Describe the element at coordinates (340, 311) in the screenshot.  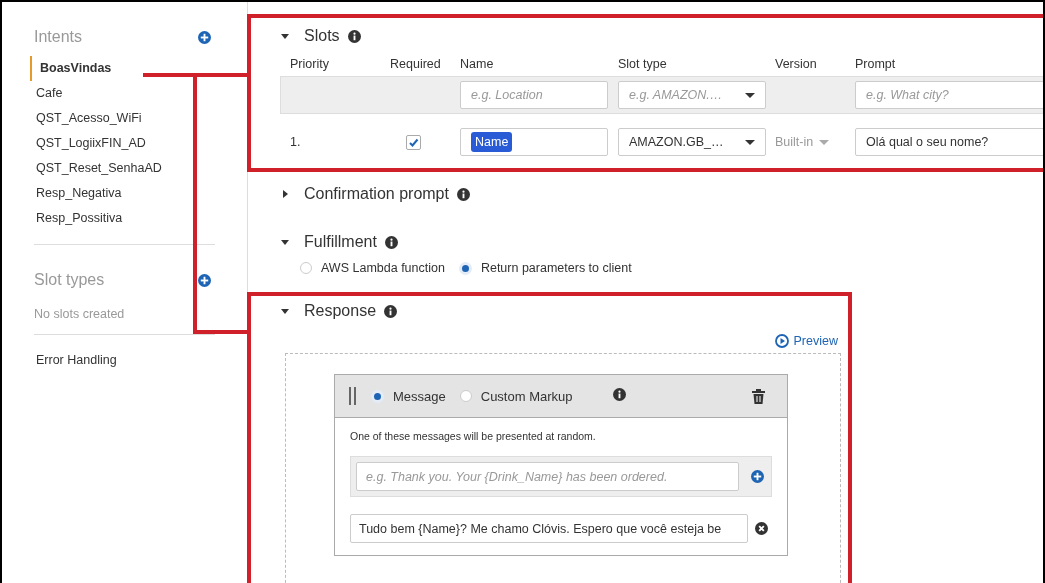
I see `section-title: Response` at that location.